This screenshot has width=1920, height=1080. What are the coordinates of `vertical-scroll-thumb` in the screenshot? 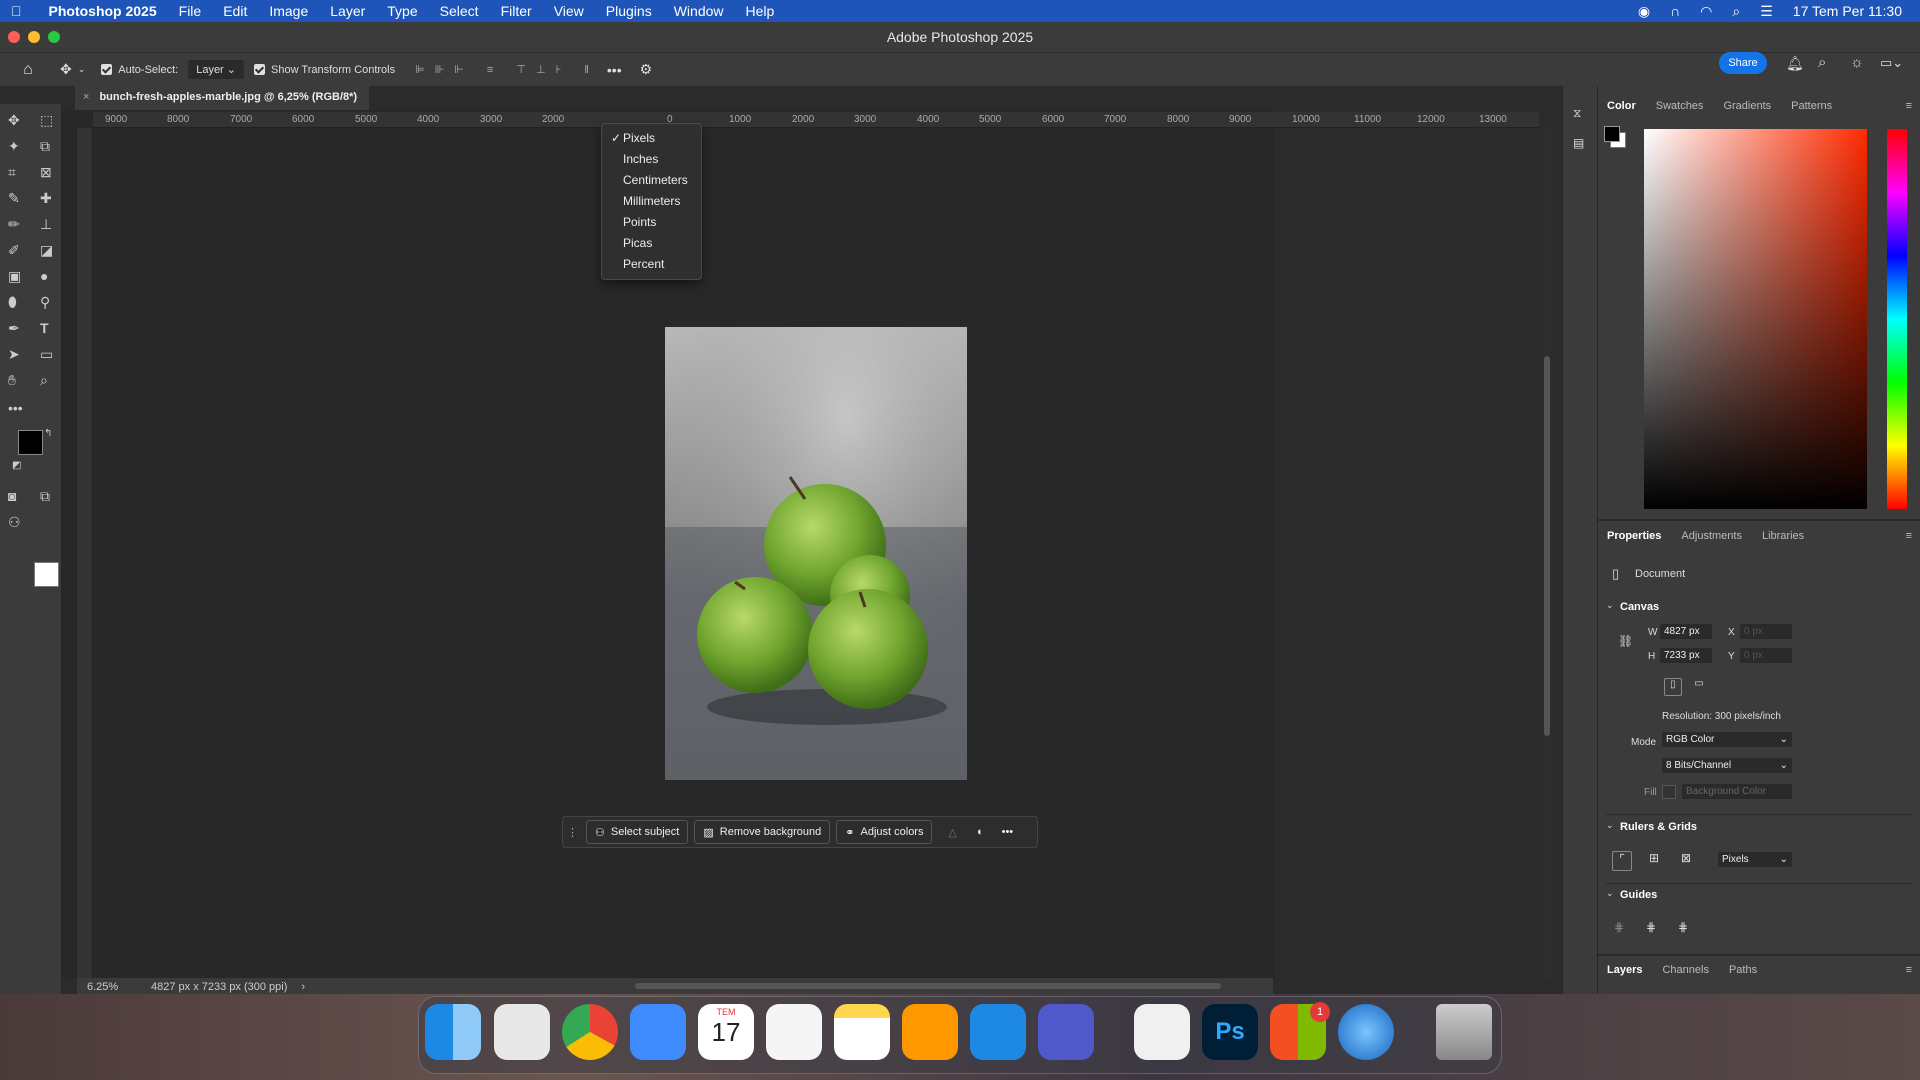 It's located at (1547, 546).